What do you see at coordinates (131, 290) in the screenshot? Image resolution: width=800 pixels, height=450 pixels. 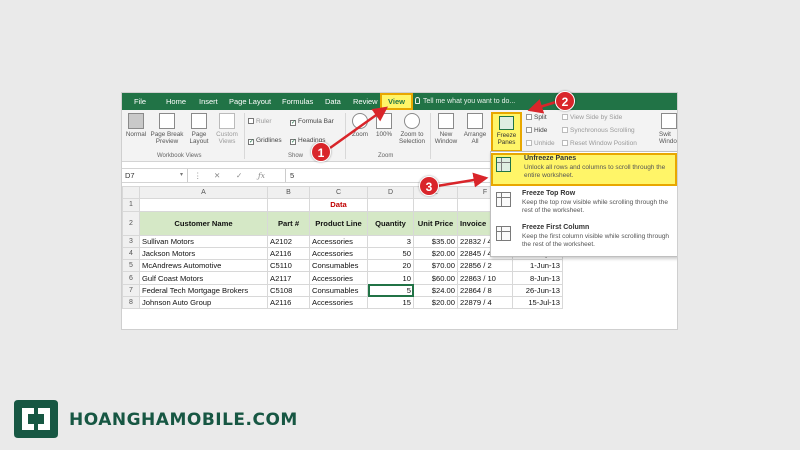 I see `row-header: 7` at bounding box center [131, 290].